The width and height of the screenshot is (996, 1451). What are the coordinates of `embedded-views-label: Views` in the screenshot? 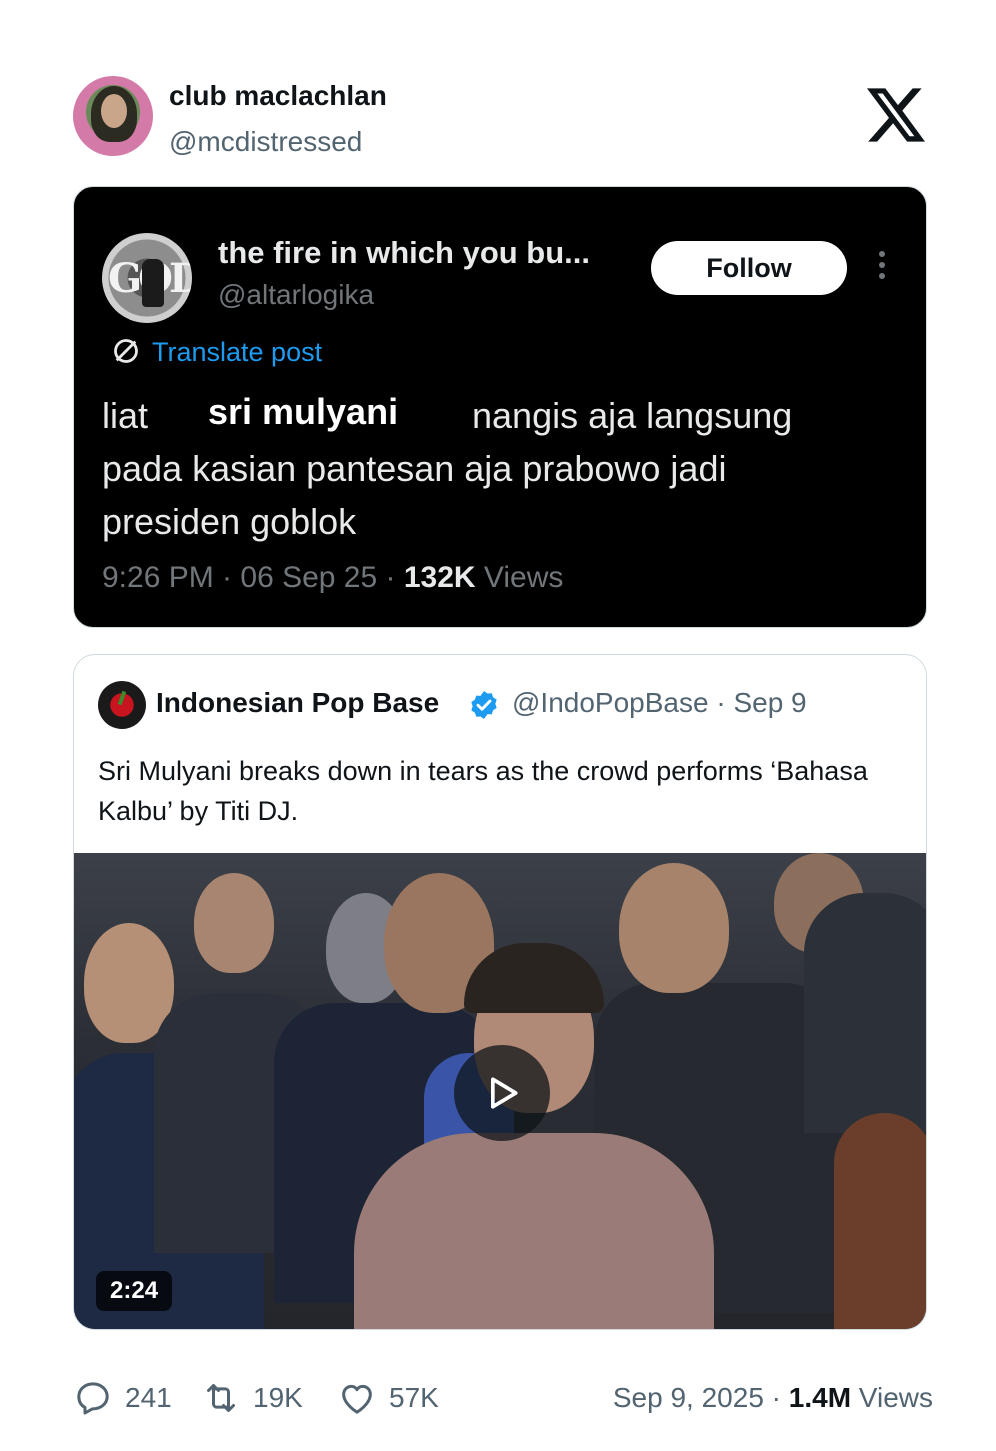 It's located at (519, 577).